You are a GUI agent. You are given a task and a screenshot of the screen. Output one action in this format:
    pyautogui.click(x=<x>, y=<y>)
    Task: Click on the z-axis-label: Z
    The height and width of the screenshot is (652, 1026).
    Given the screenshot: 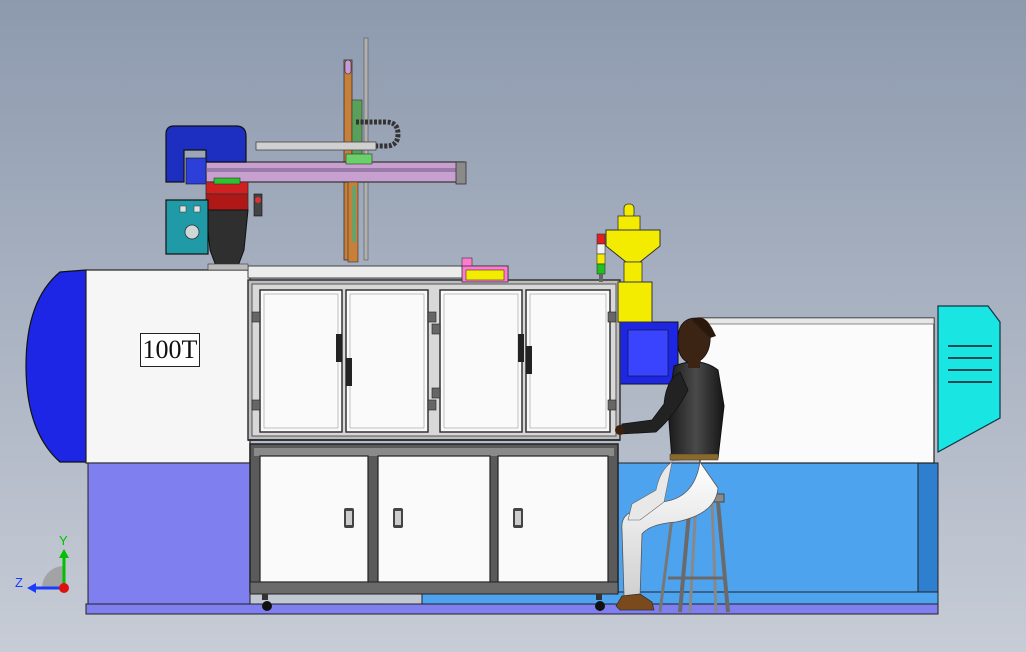 What is the action you would take?
    pyautogui.click(x=19, y=582)
    